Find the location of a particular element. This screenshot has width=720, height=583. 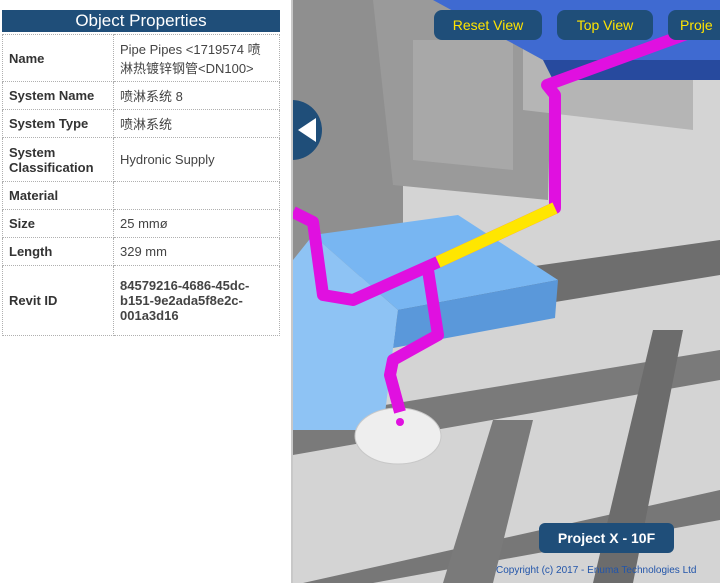

table-row: System Type 喷淋系统 is located at coordinates (141, 123).